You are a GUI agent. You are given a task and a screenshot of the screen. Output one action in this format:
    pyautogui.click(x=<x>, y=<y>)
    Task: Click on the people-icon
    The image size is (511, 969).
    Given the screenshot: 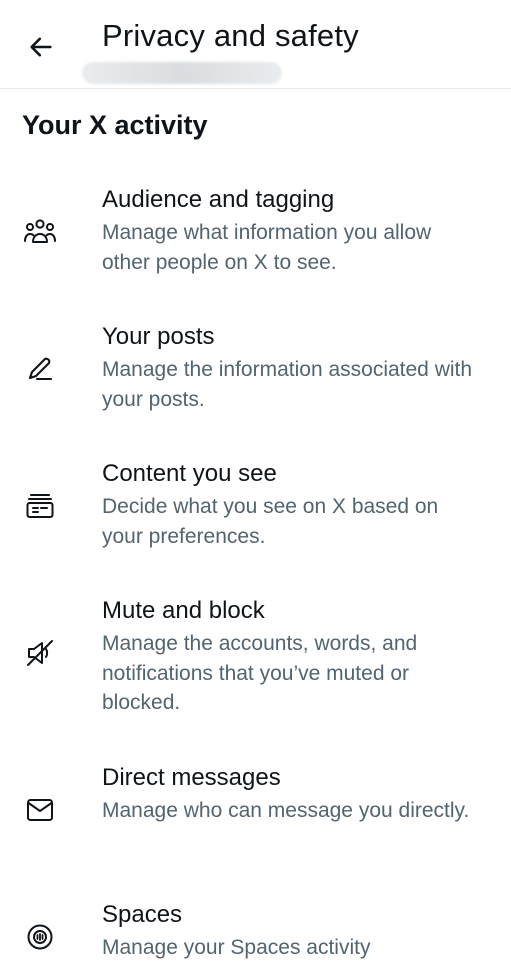 What is the action you would take?
    pyautogui.click(x=40, y=232)
    